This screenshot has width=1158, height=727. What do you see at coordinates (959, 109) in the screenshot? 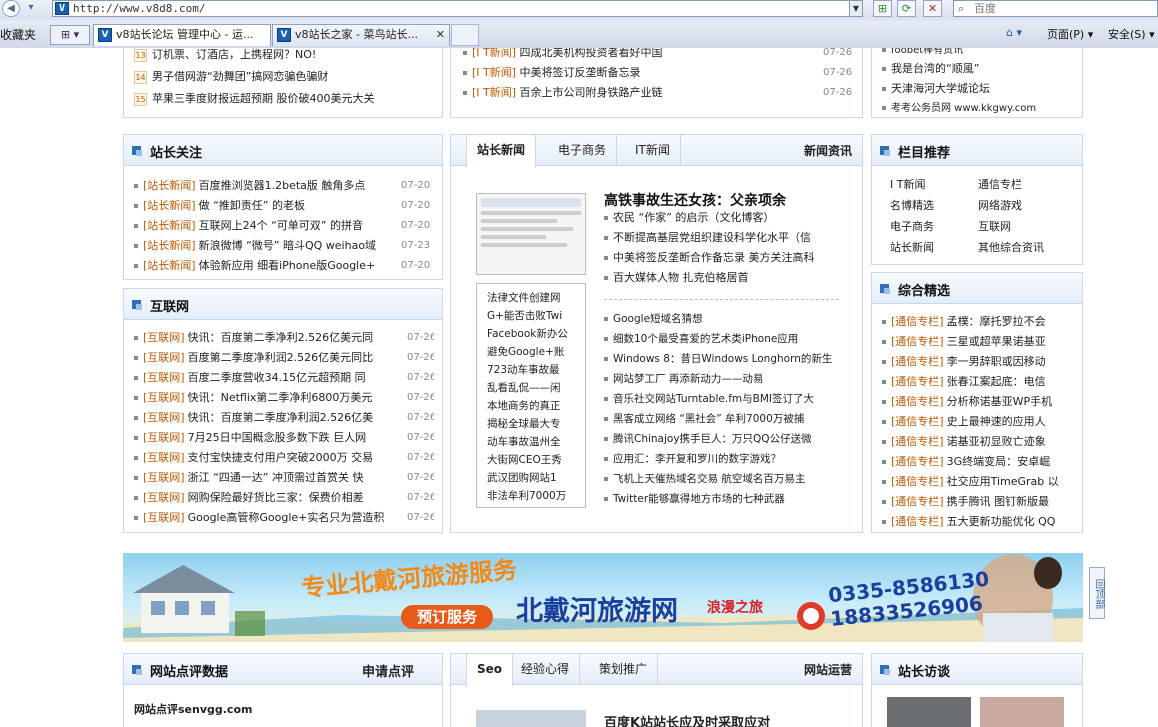
I see `link-item: 考考公务员网 www.kkgwy.com` at bounding box center [959, 109].